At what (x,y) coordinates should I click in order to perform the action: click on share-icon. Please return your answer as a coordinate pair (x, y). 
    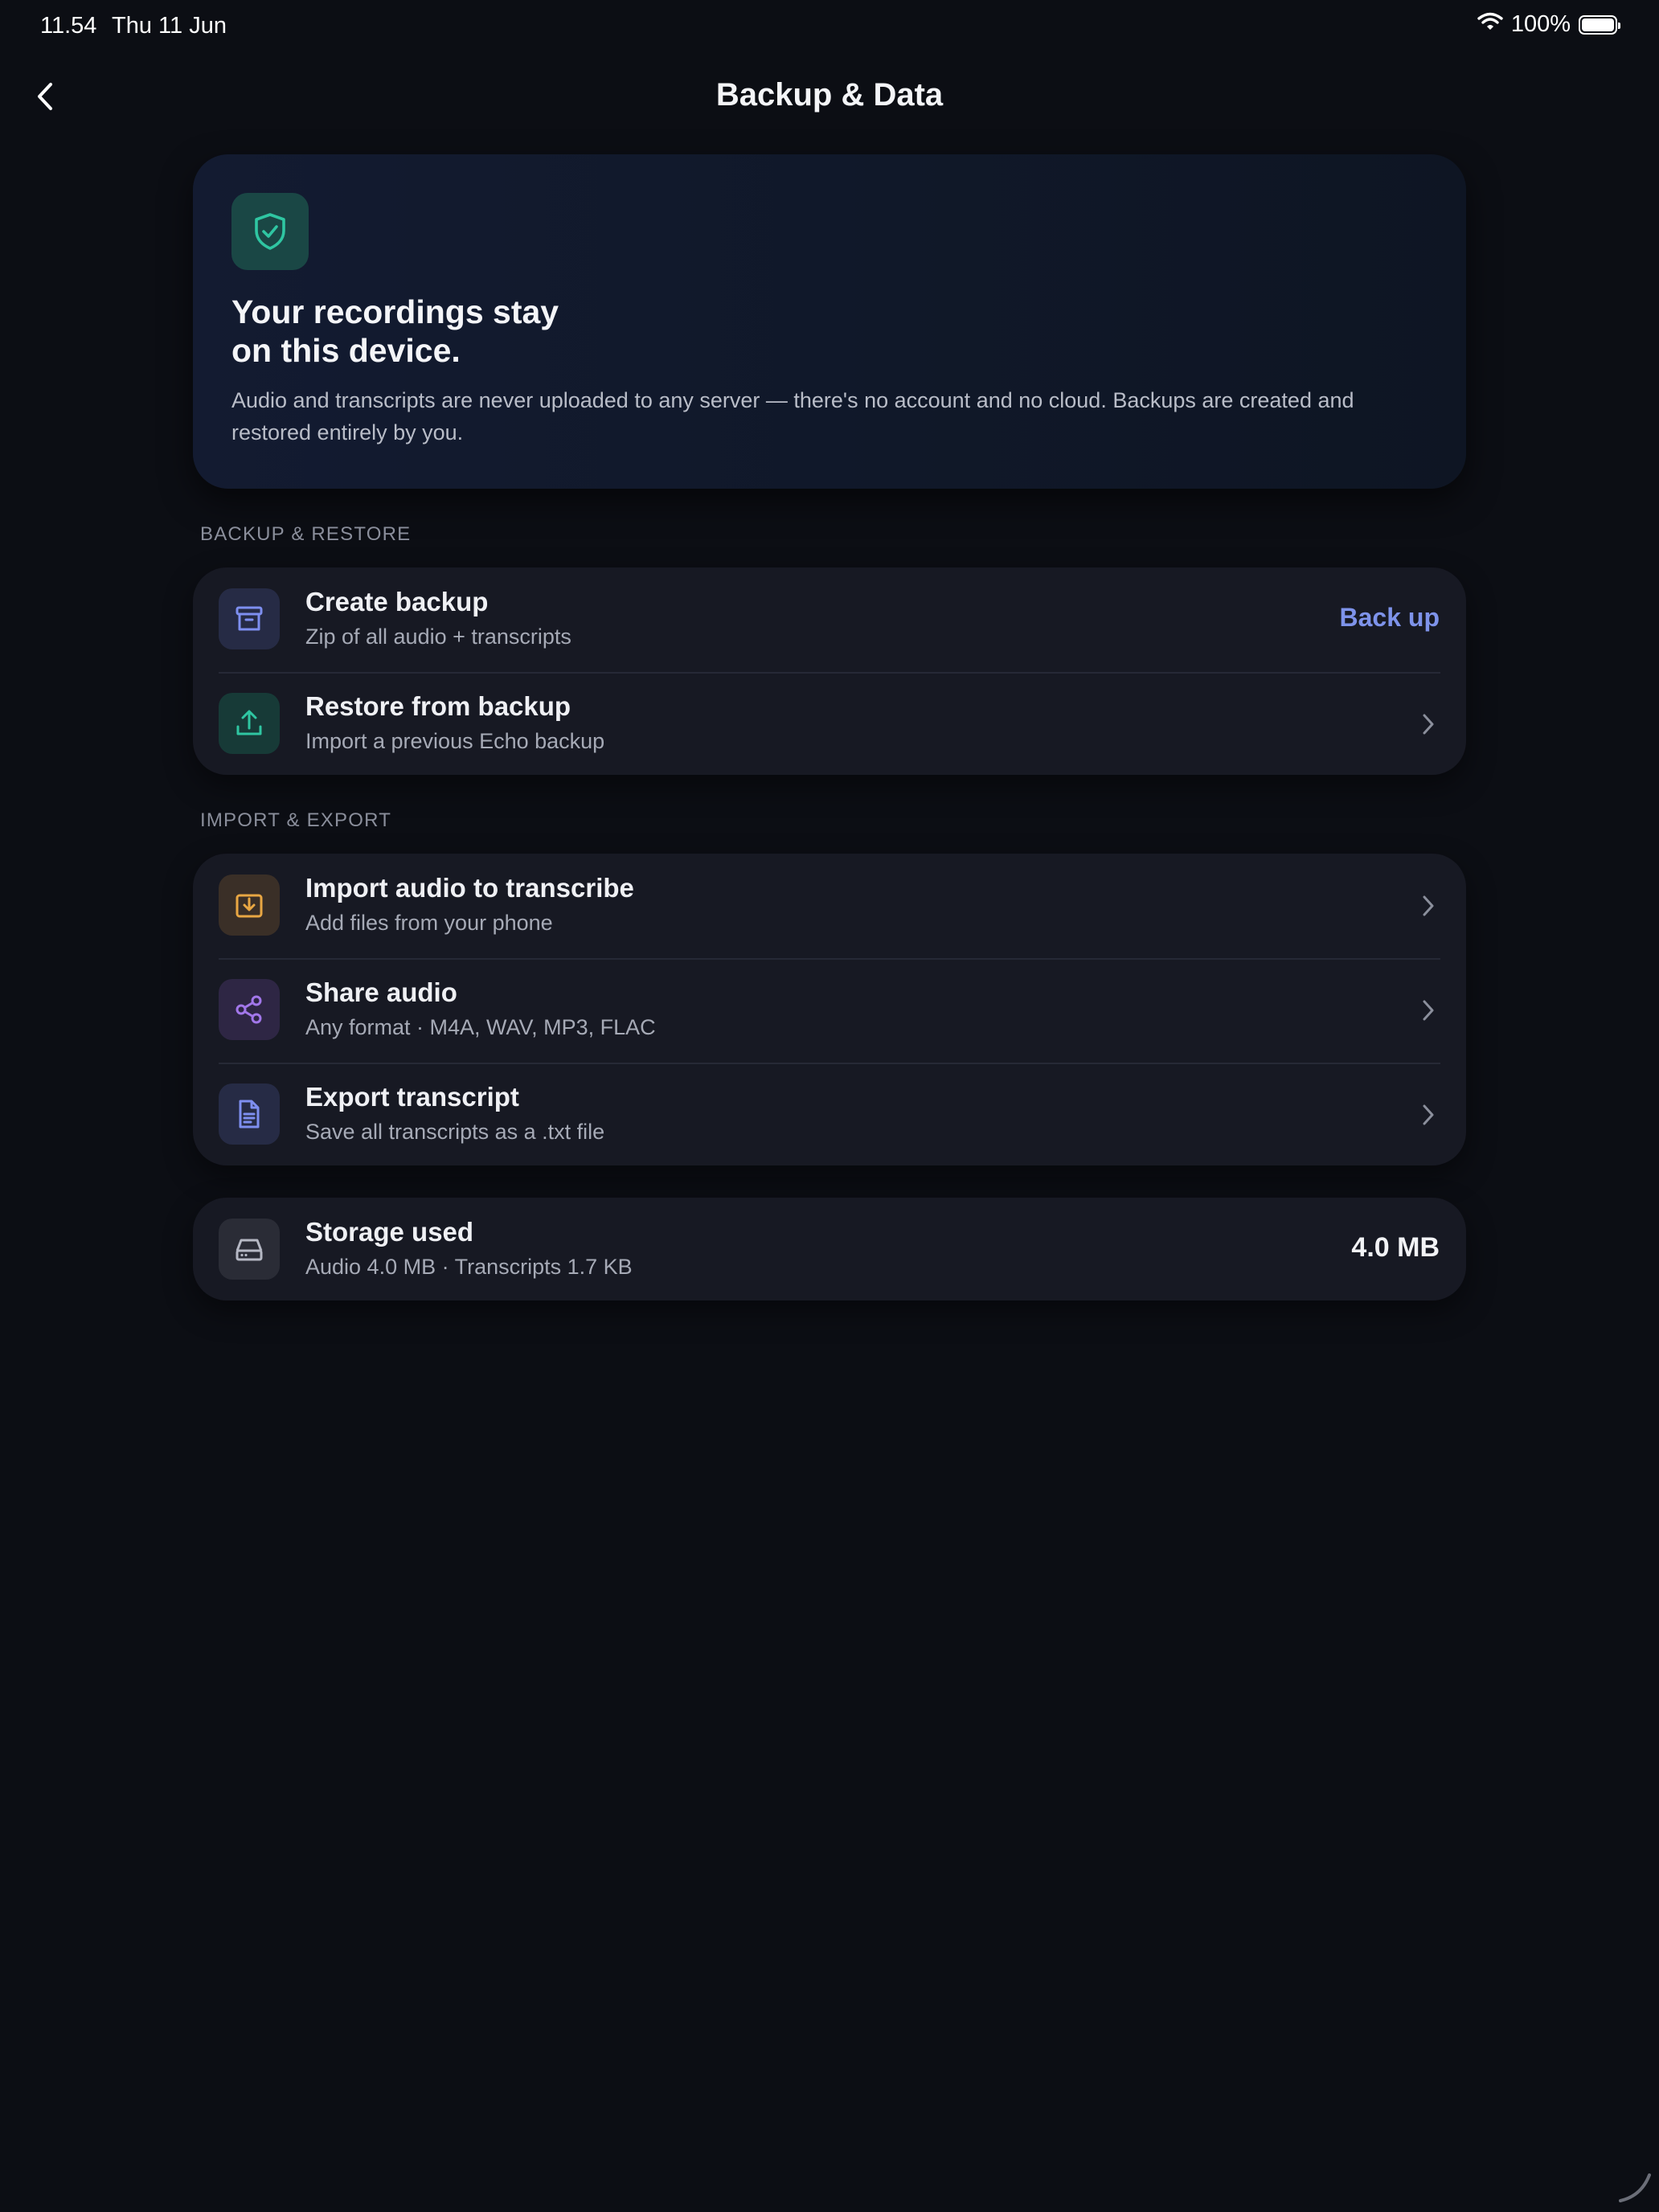
    Looking at the image, I should click on (249, 1010).